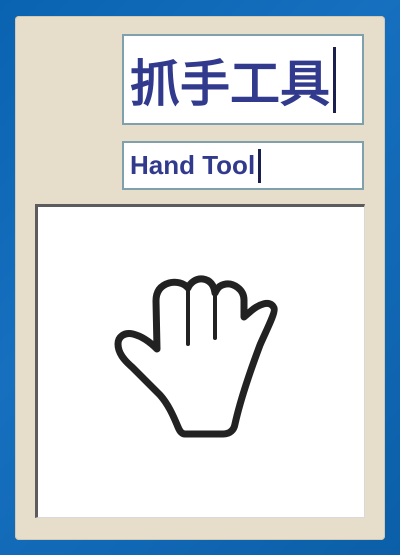 This screenshot has width=400, height=555. I want to click on chinese-name-text: 抓手工具, so click(230, 83).